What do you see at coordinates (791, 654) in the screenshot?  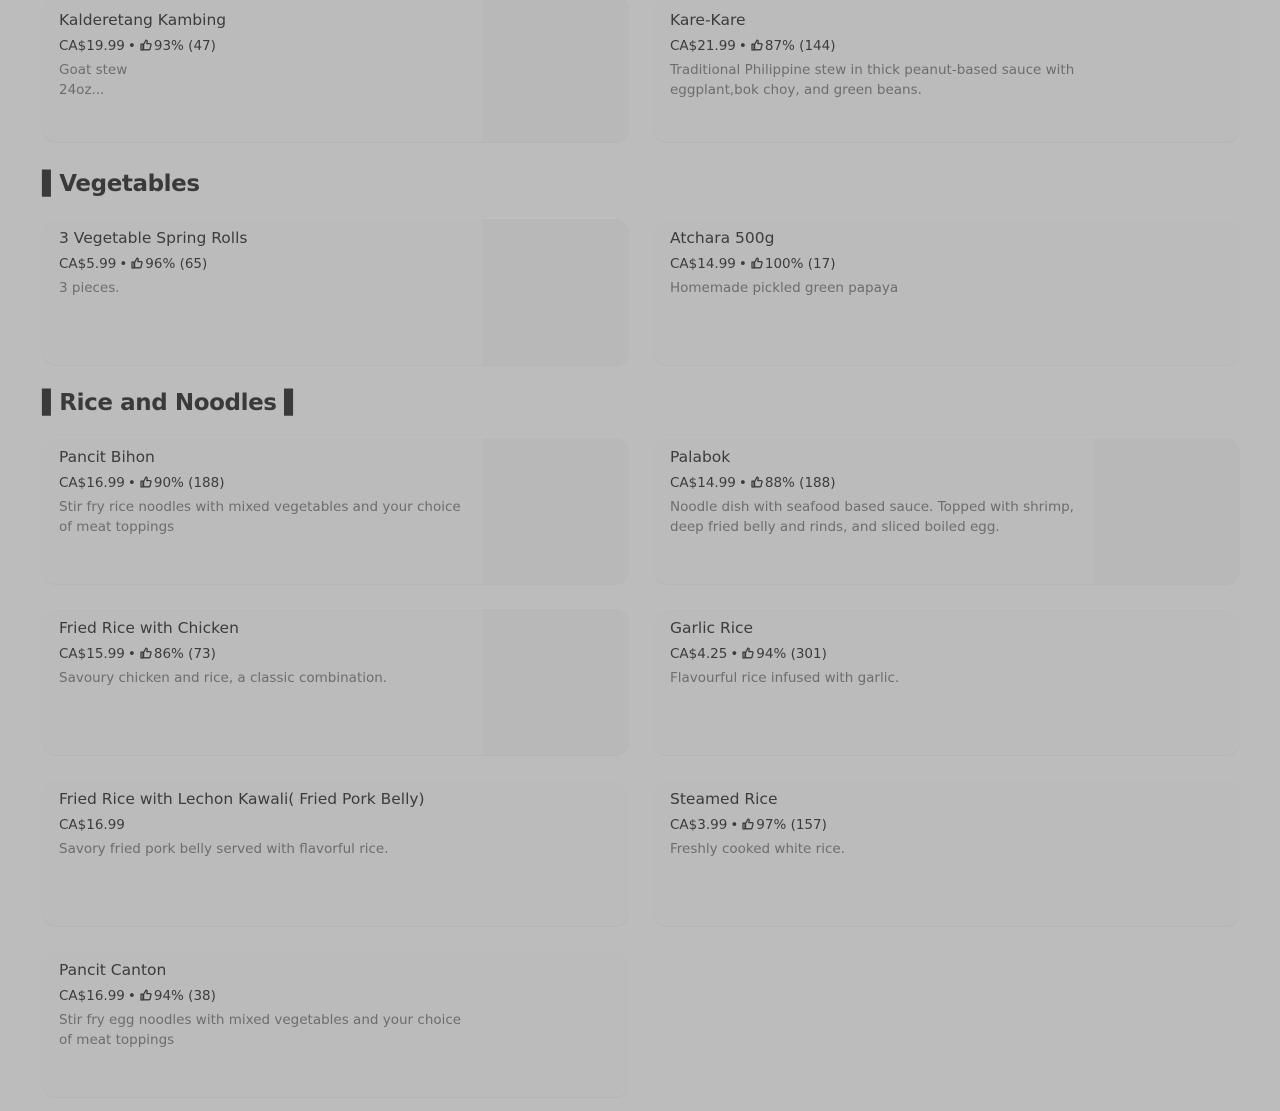 I see `menu-item-rating: 94% (301)` at bounding box center [791, 654].